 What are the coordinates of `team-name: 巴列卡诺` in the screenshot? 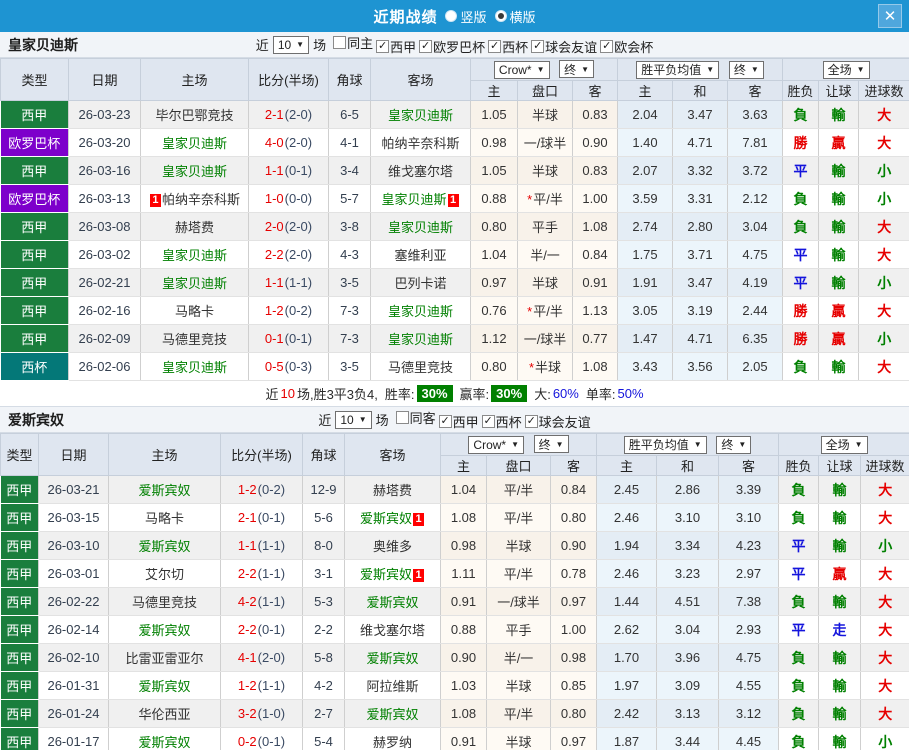 It's located at (420, 283).